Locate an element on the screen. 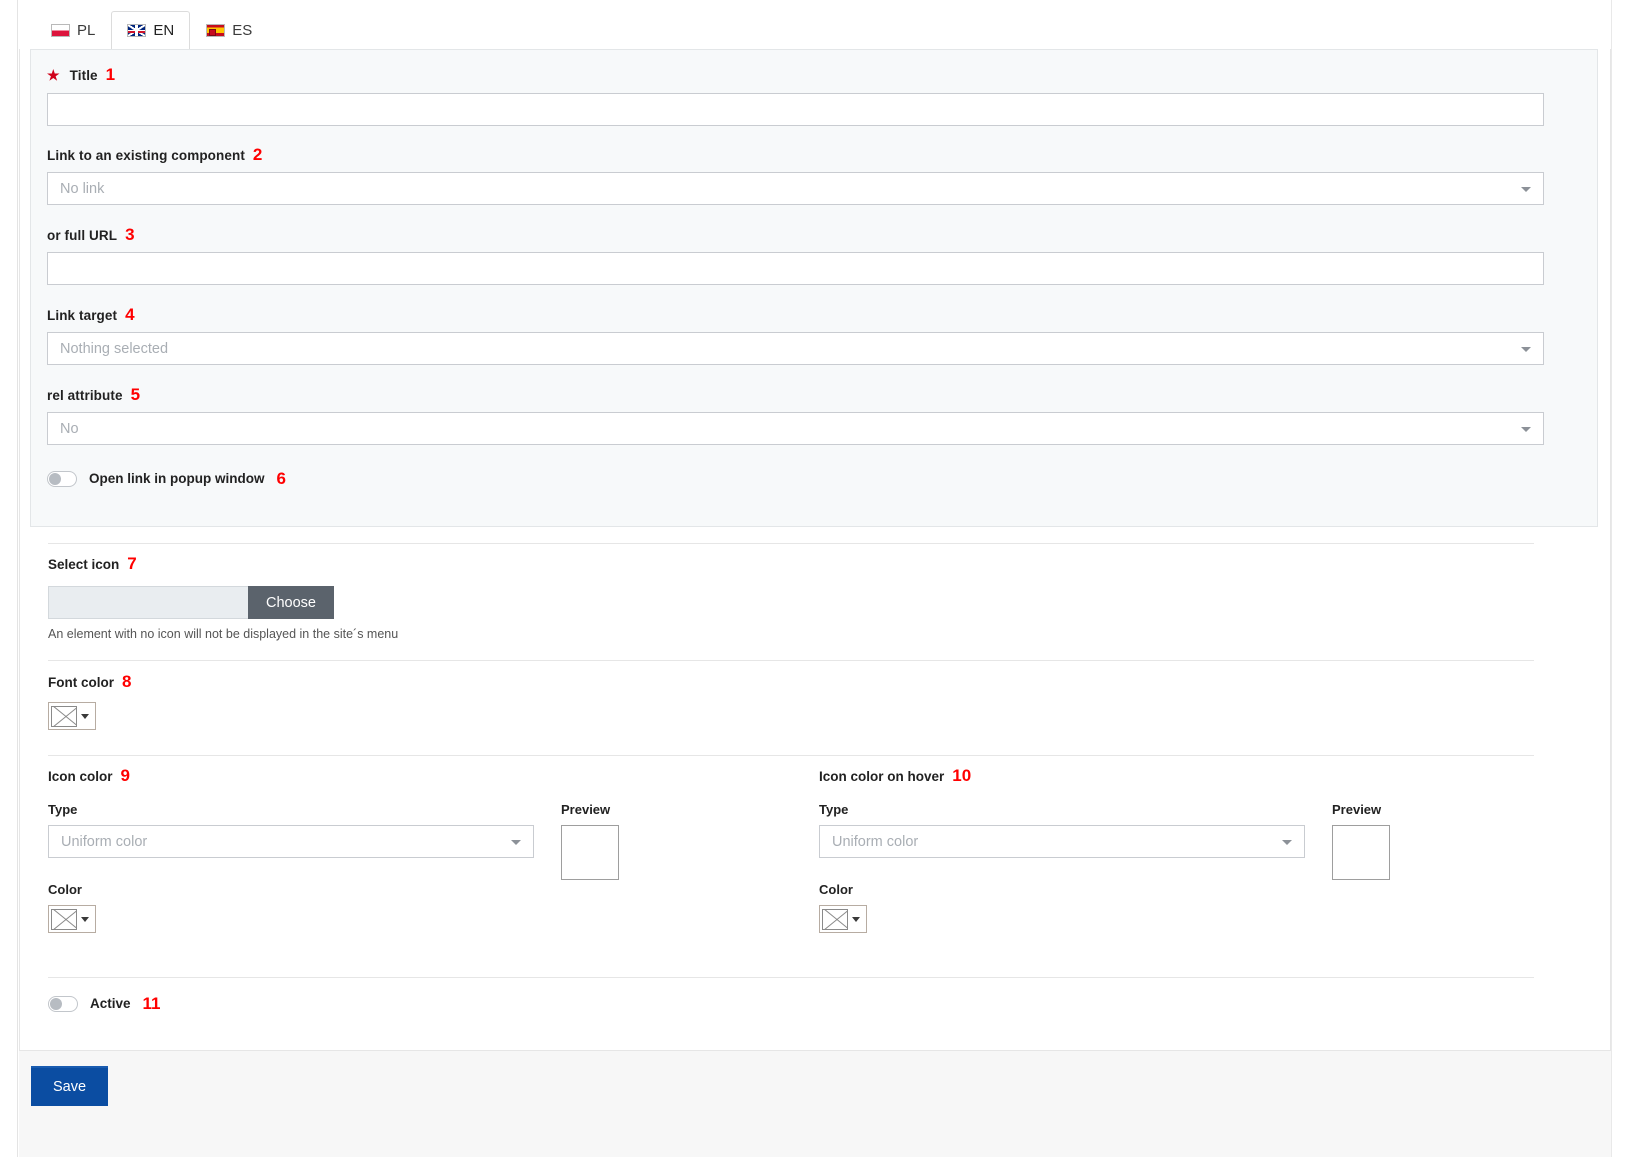  field-rel-attribute: rel attribute 5 No is located at coordinates (795, 415).